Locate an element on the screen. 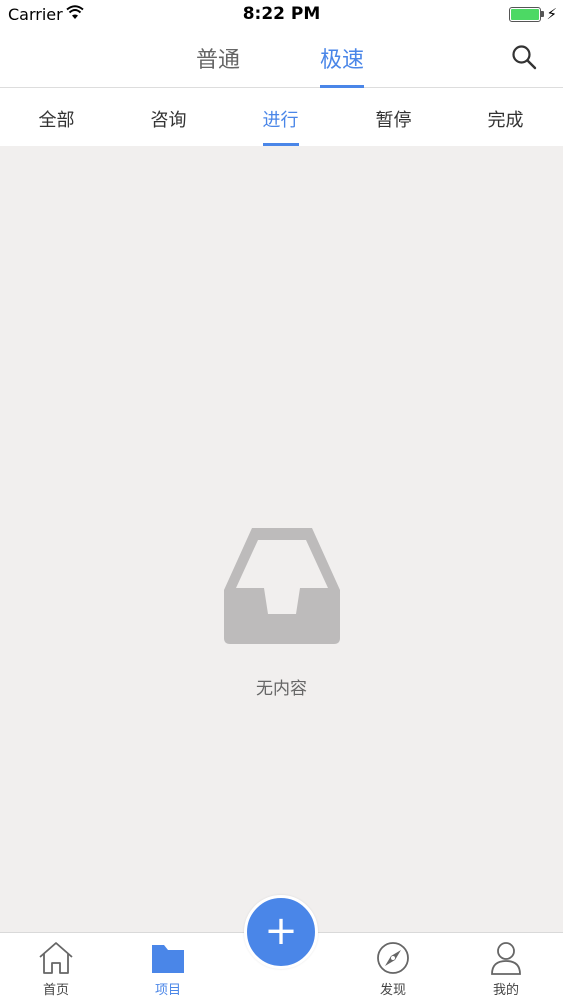  filter-tabs: 全部 咨询 进行 暂停 完成 is located at coordinates (281, 117).